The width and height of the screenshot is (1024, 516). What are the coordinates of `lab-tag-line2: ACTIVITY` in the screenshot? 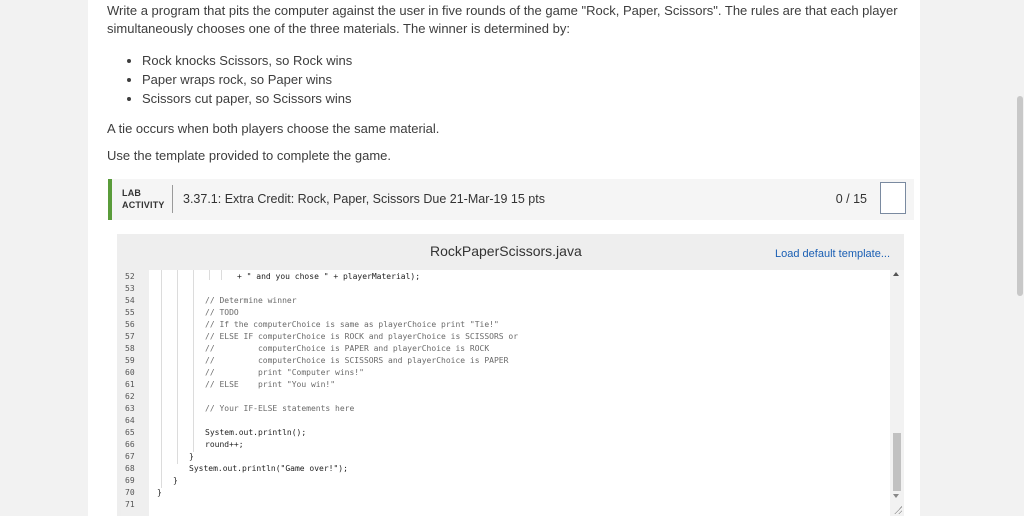 It's located at (143, 205).